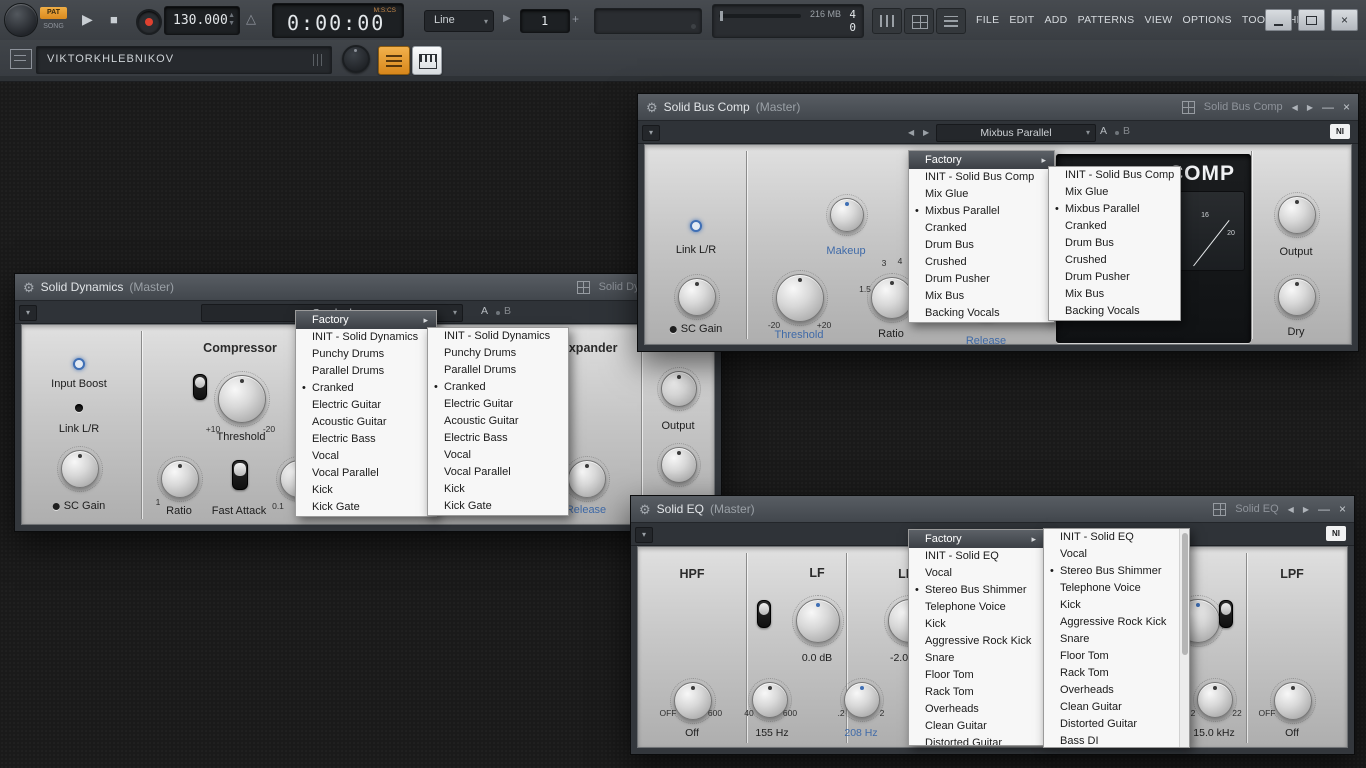 The image size is (1366, 768). What do you see at coordinates (184, 60) in the screenshot?
I see `playlist-name-field: VIKTORKHLEBNIKOV` at bounding box center [184, 60].